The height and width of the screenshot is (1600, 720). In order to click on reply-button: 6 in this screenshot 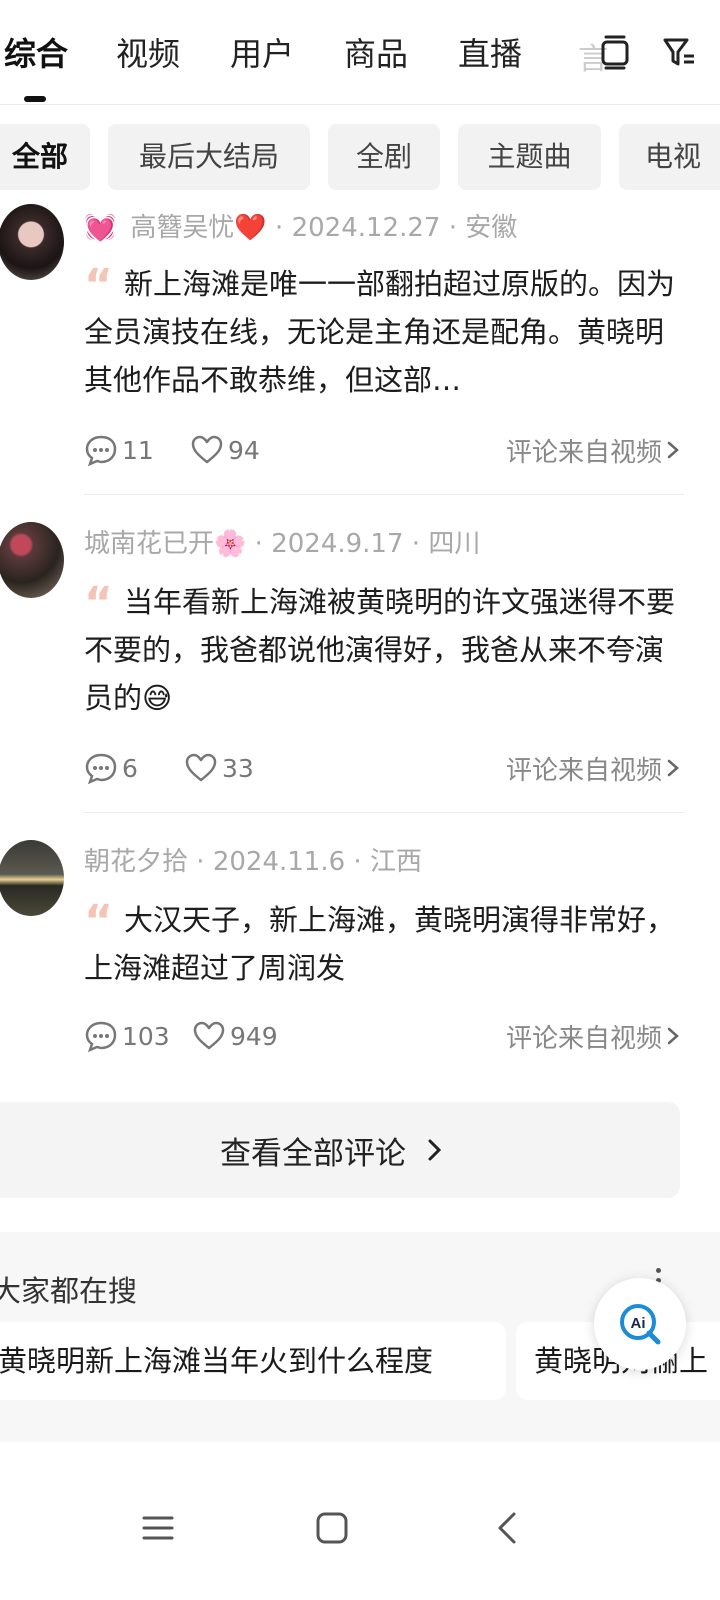, I will do `click(111, 768)`.